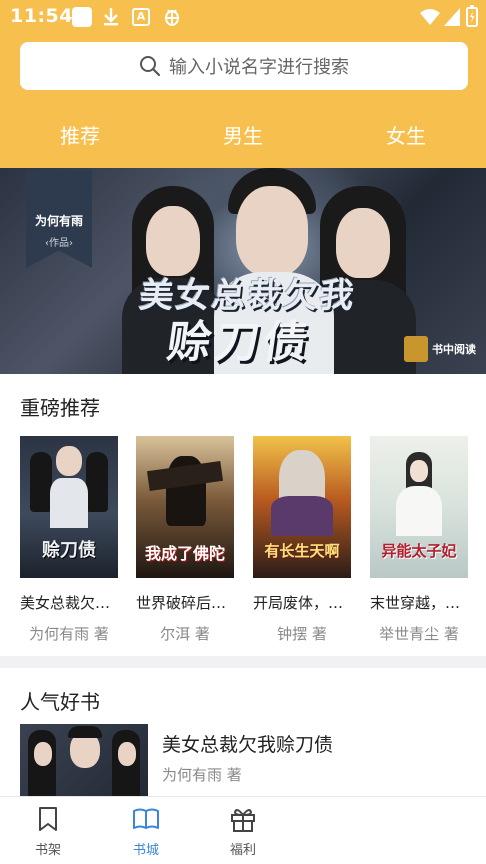 This screenshot has width=486, height=864. What do you see at coordinates (416, 349) in the screenshot?
I see `book-logo-icon` at bounding box center [416, 349].